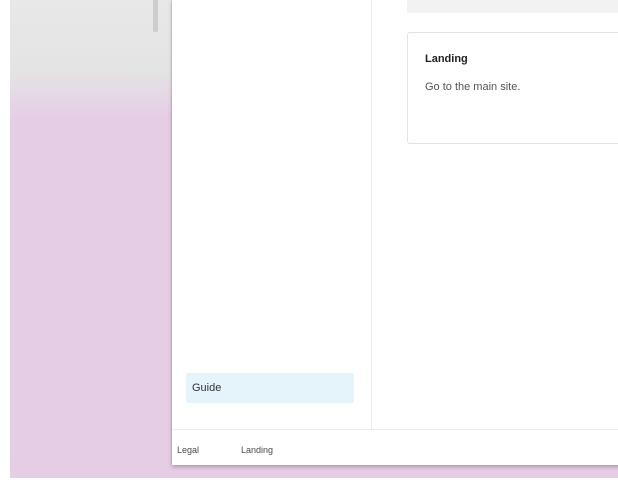 This screenshot has height=488, width=618. What do you see at coordinates (257, 450) in the screenshot?
I see `footer-link-landing: Landing` at bounding box center [257, 450].